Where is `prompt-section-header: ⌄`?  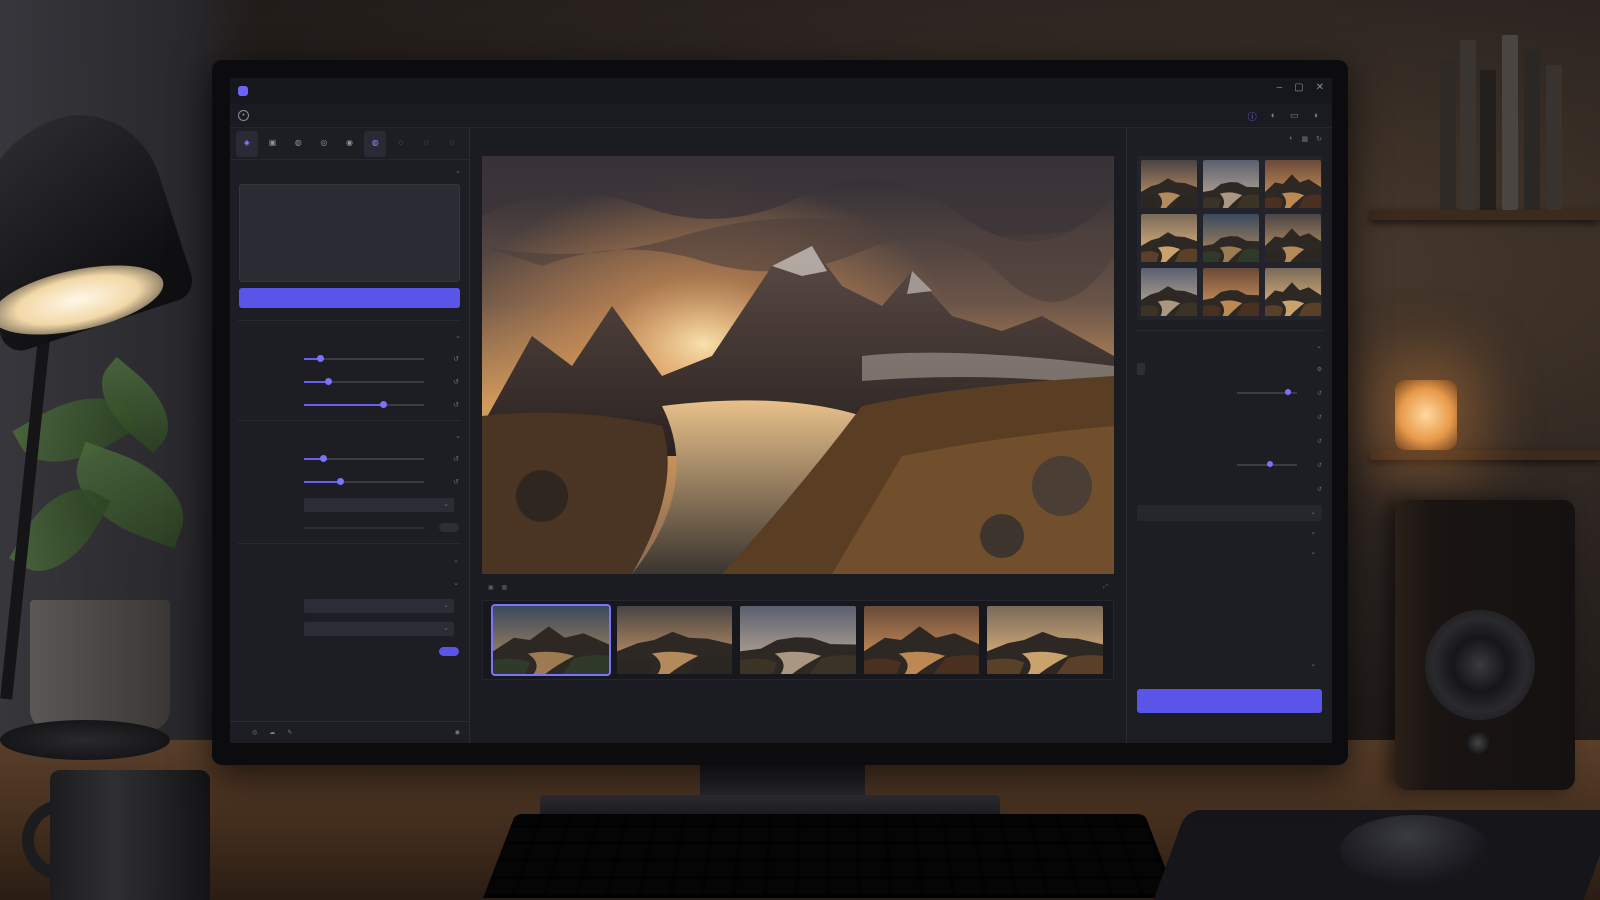
prompt-section-header: ⌄ is located at coordinates (349, 171).